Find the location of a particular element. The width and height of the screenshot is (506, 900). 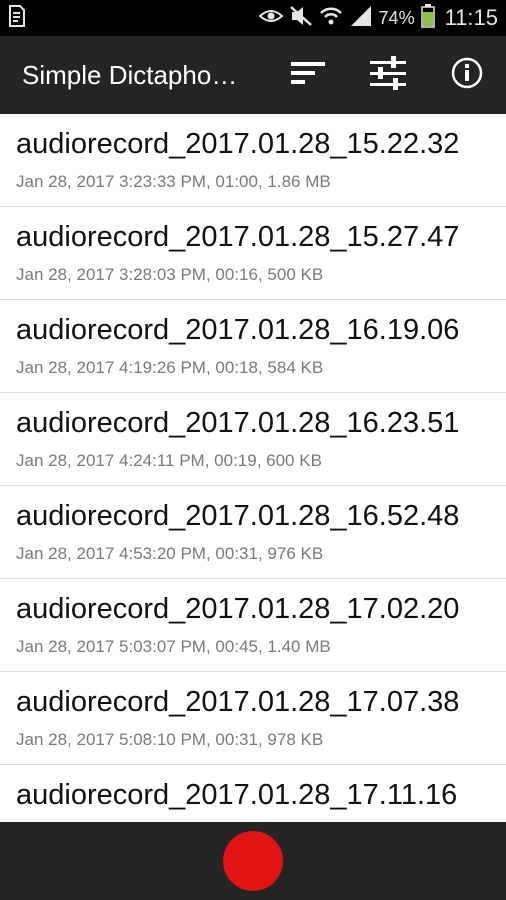

info-button is located at coordinates (467, 75).